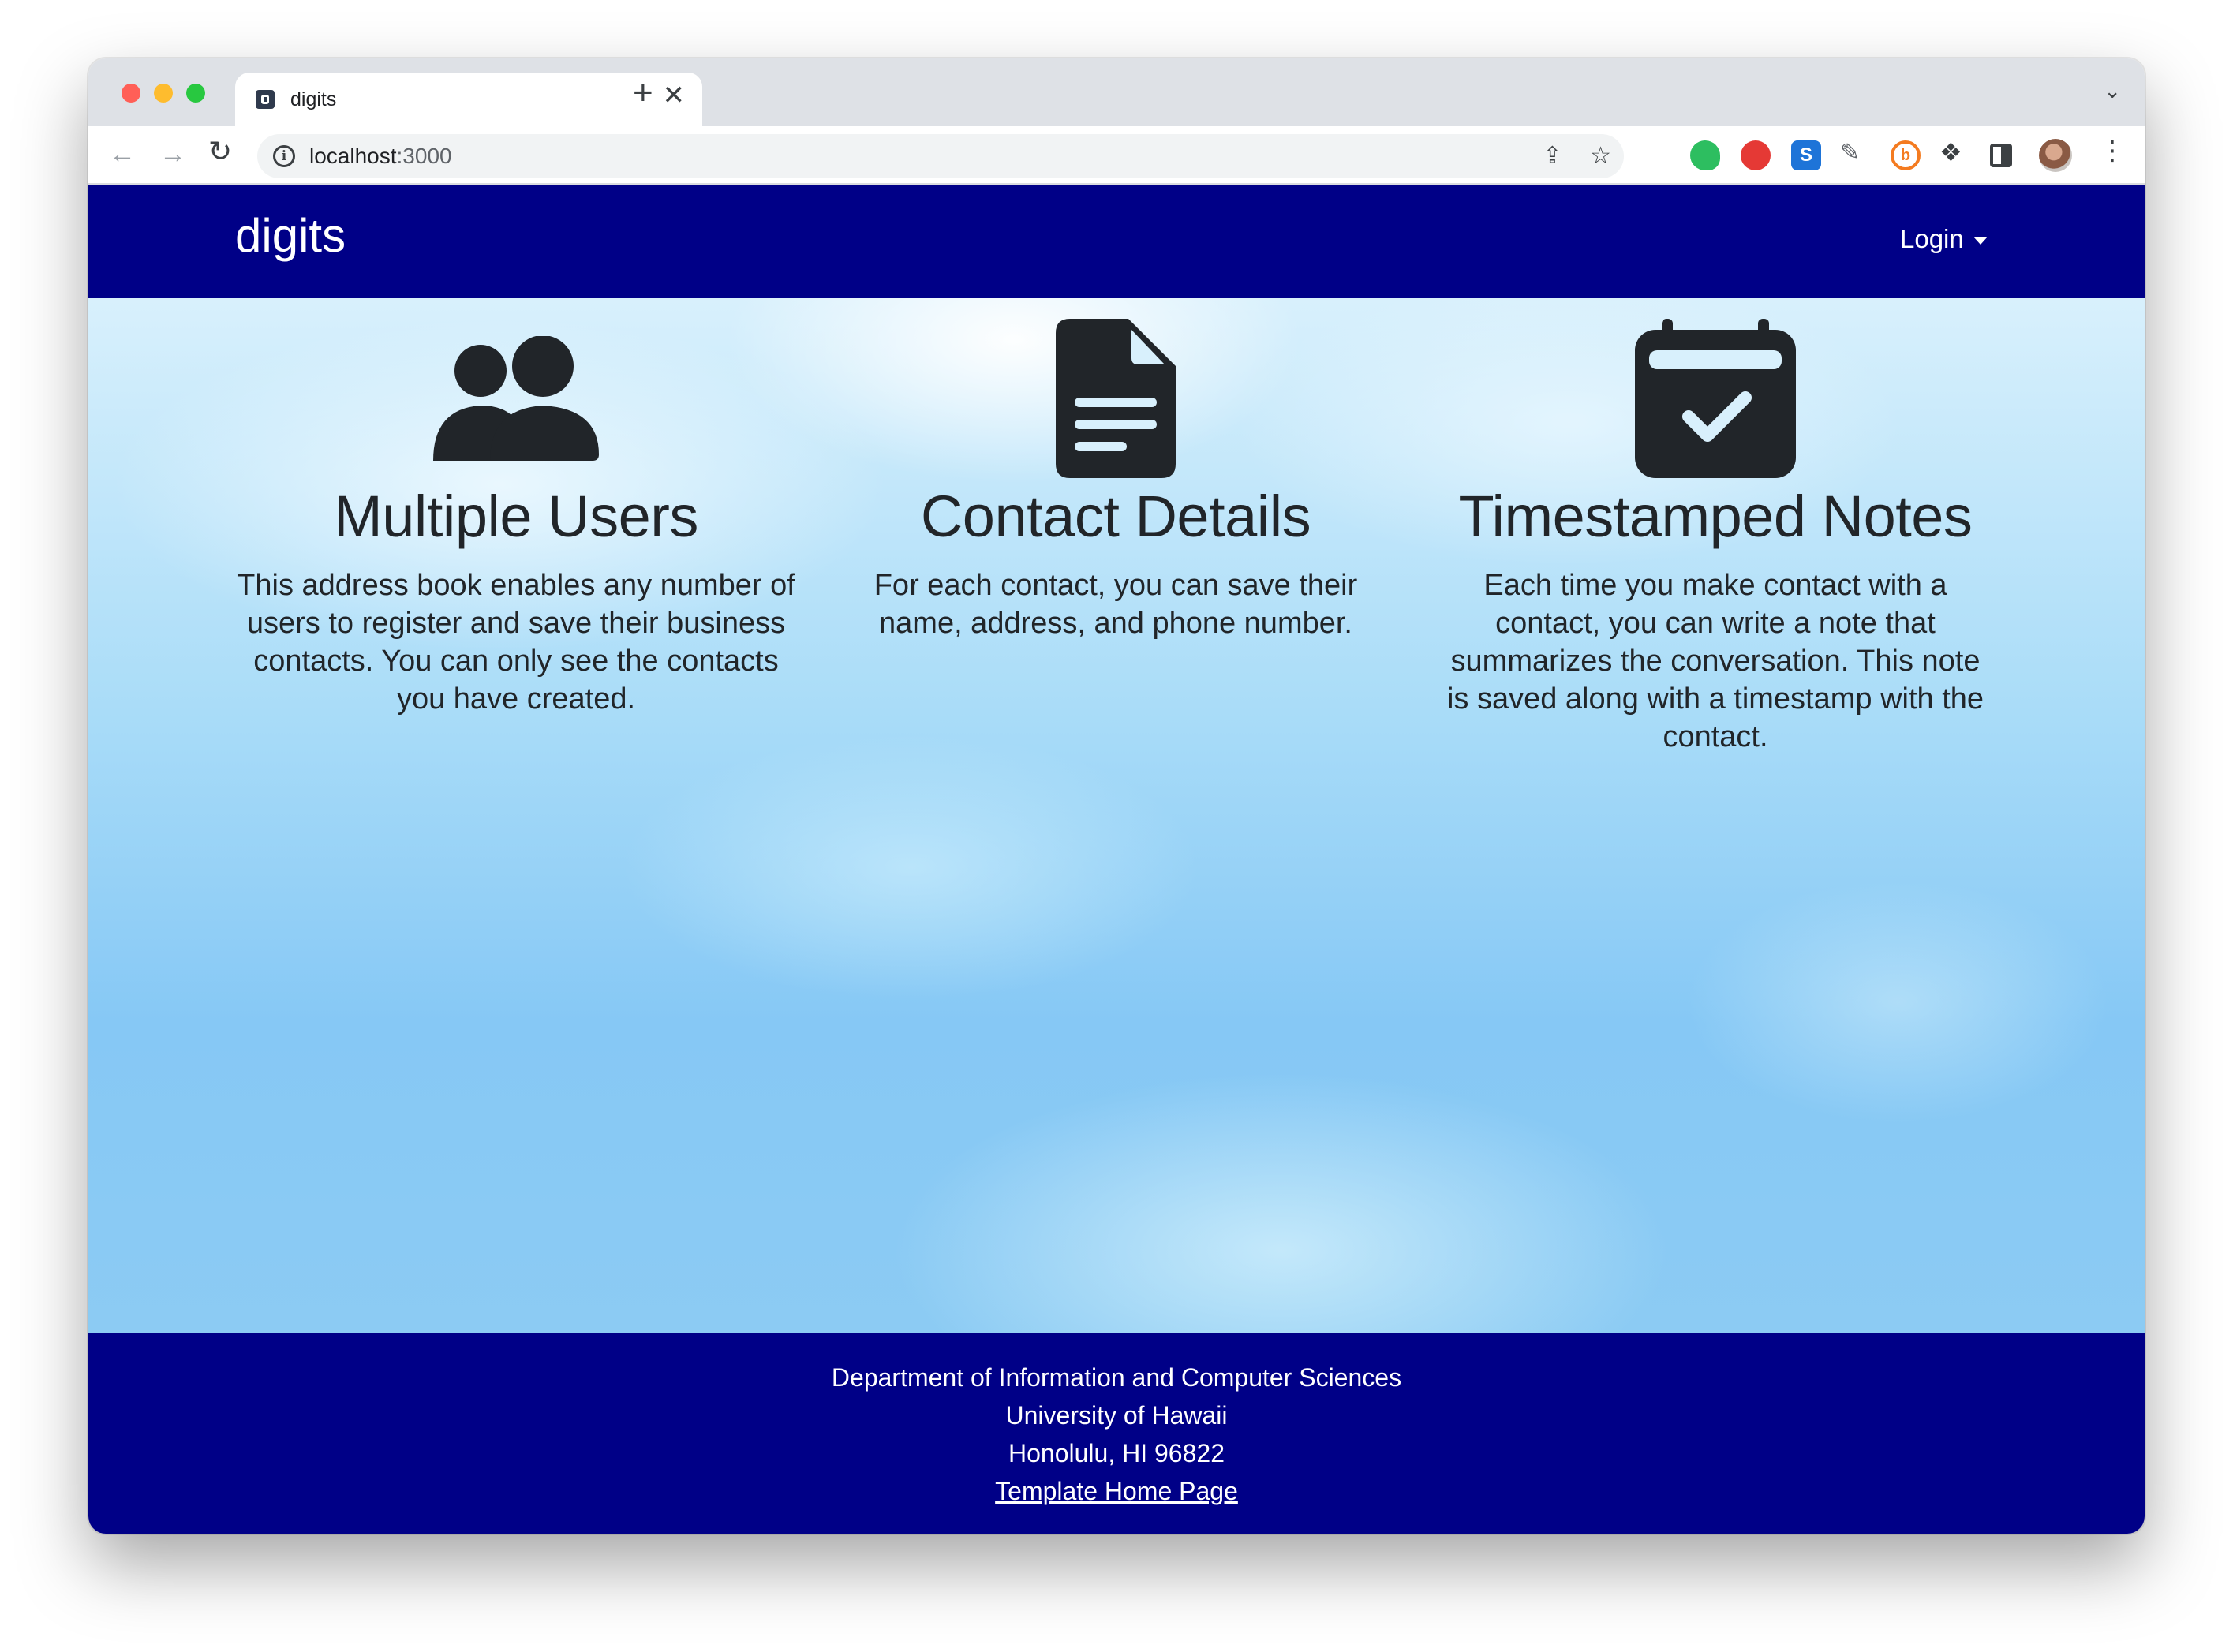  Describe the element at coordinates (1116, 92) in the screenshot. I see `tab-strip: digits ✕ + ⌄` at that location.